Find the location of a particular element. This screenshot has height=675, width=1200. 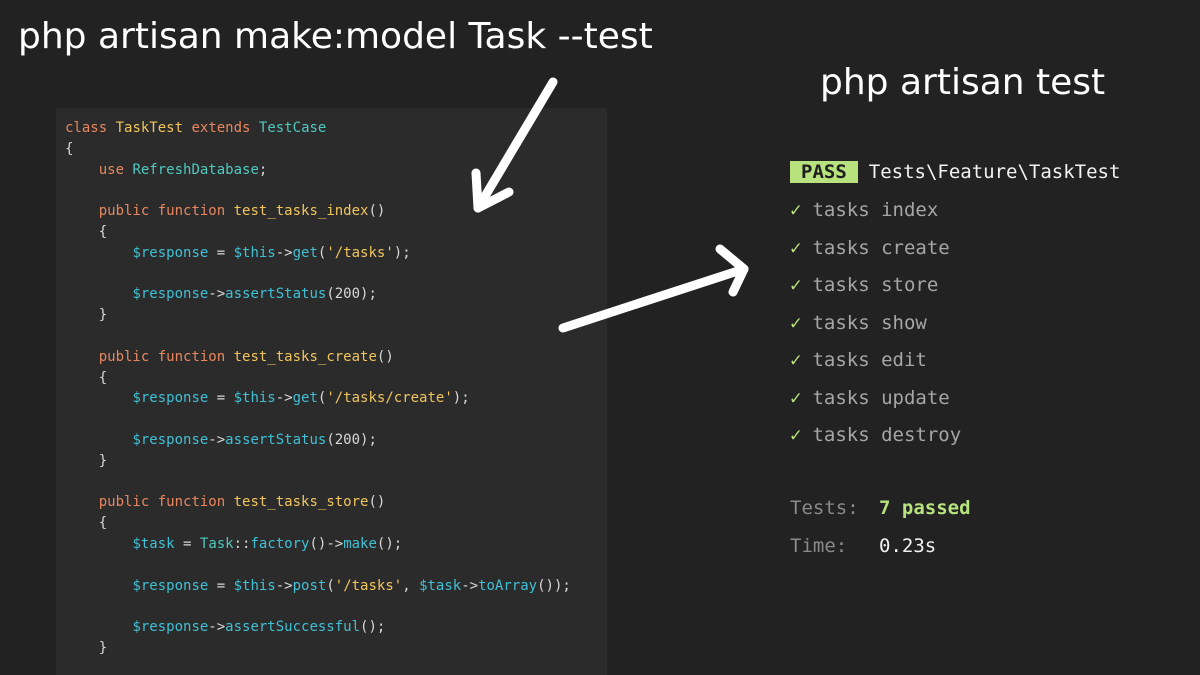

test-result-row: ✓ tasks index is located at coordinates (955, 216).